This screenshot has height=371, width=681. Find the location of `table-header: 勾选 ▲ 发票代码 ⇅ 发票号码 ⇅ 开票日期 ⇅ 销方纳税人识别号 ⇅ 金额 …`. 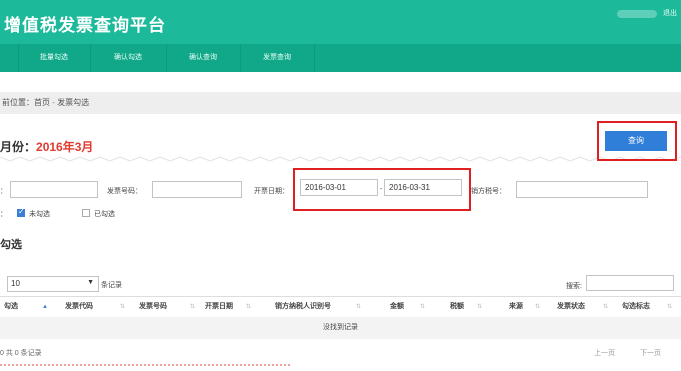

table-header: 勾选 ▲ 发票代码 ⇅ 发票号码 ⇅ 开票日期 ⇅ 销方纳税人识别号 ⇅ 金额 … is located at coordinates (340, 307).